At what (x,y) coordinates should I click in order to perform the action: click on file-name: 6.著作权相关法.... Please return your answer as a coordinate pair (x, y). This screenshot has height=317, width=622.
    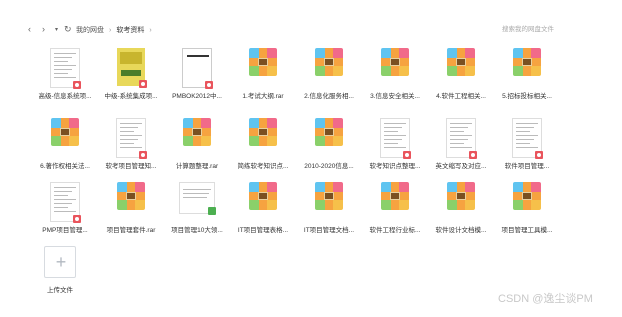
    Looking at the image, I should click on (65, 166).